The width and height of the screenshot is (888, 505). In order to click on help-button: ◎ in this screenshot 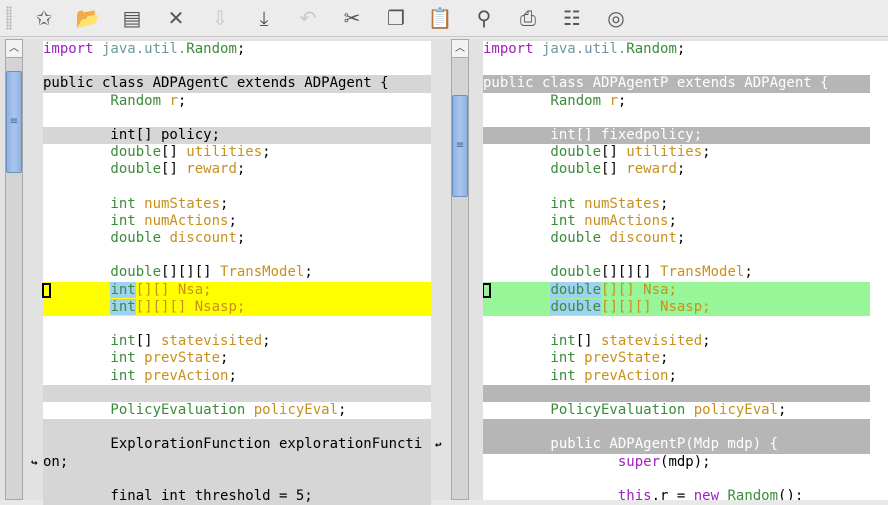, I will do `click(616, 18)`.